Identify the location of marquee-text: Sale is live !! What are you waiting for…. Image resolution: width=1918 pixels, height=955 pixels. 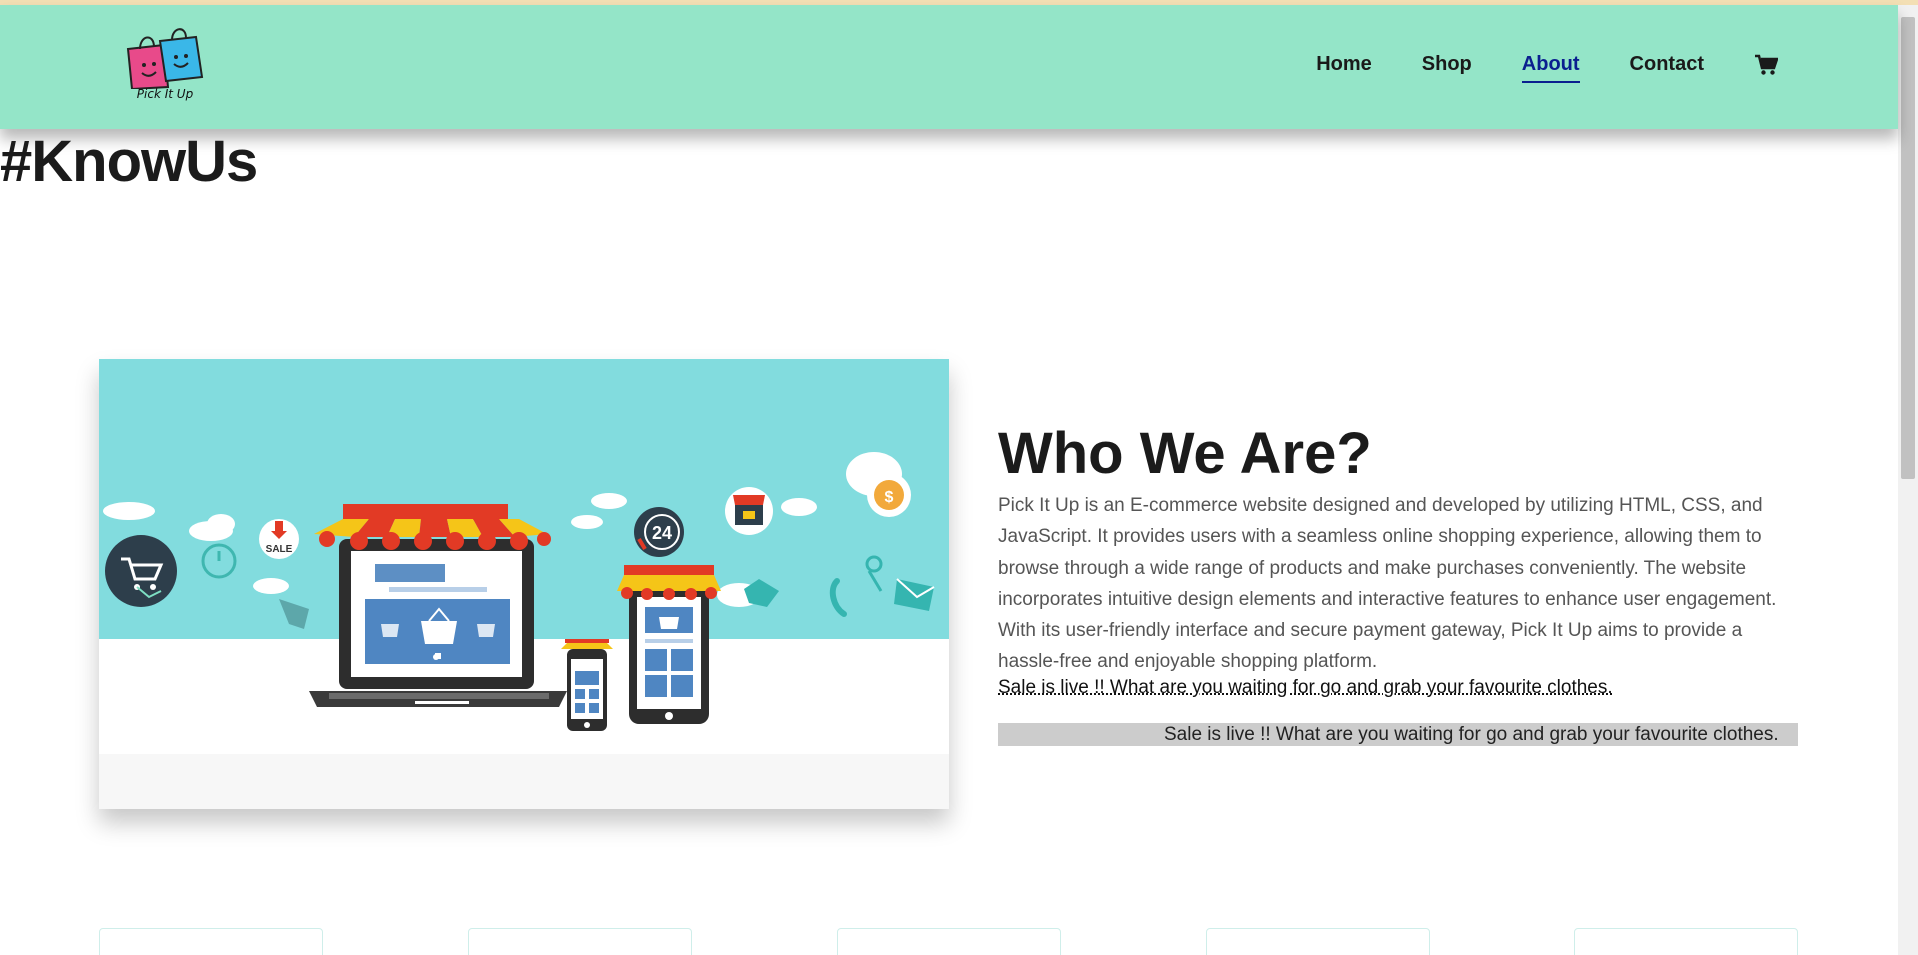
(1471, 735).